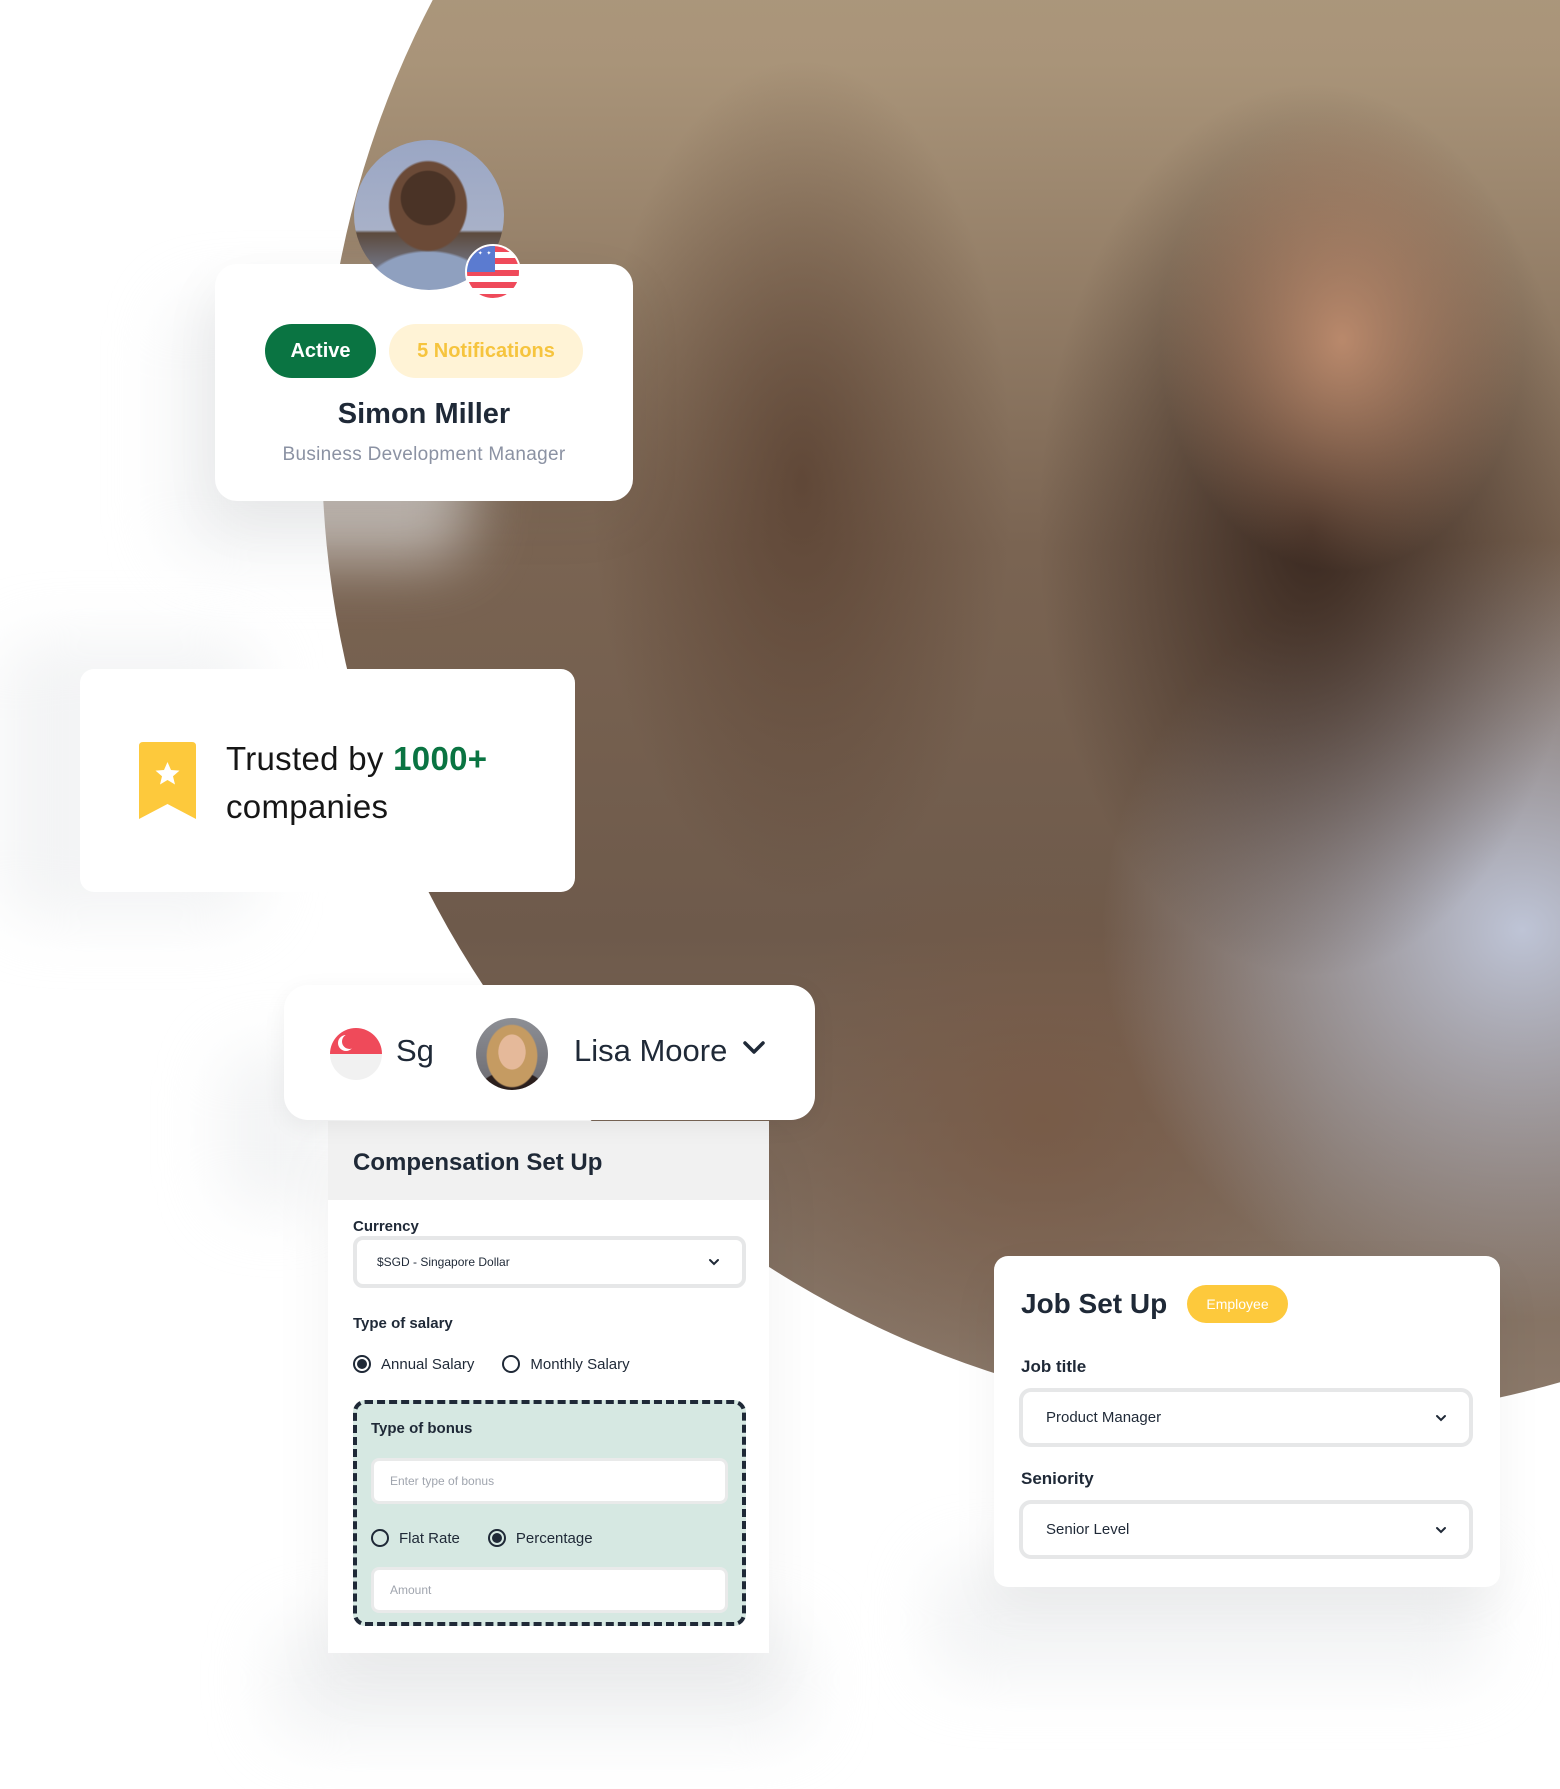 This screenshot has width=1560, height=1789. I want to click on bonus-rate-options: Flat Rate Percentage, so click(491, 1538).